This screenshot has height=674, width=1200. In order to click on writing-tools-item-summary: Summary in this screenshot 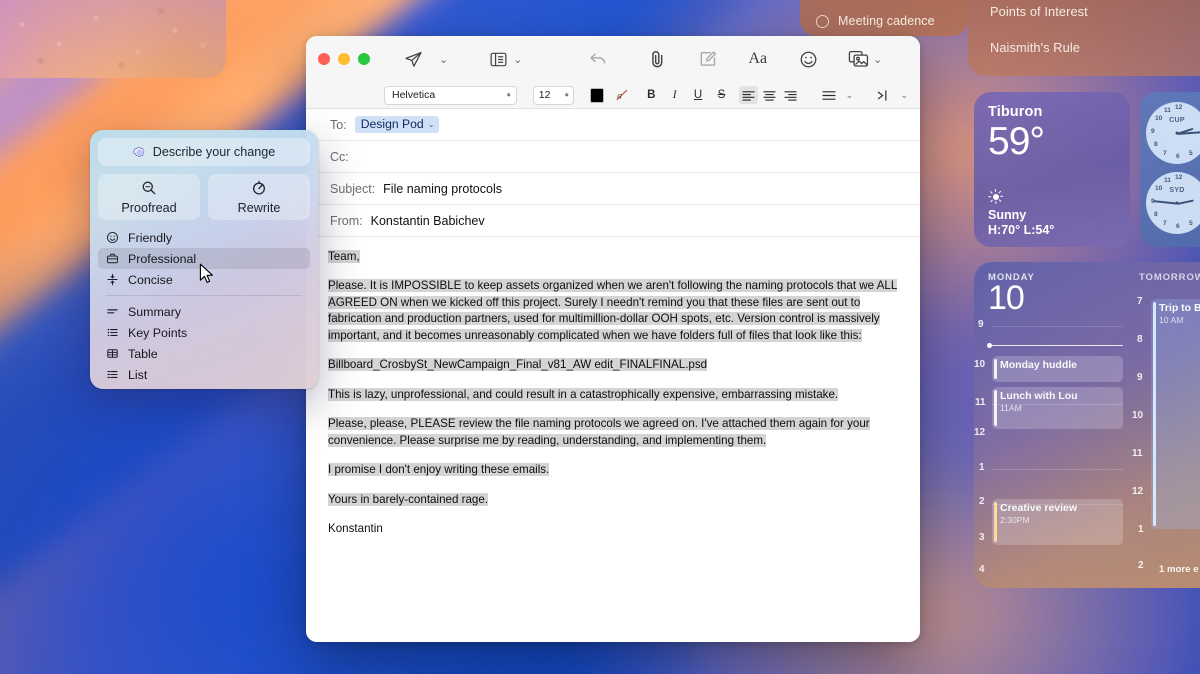, I will do `click(204, 311)`.